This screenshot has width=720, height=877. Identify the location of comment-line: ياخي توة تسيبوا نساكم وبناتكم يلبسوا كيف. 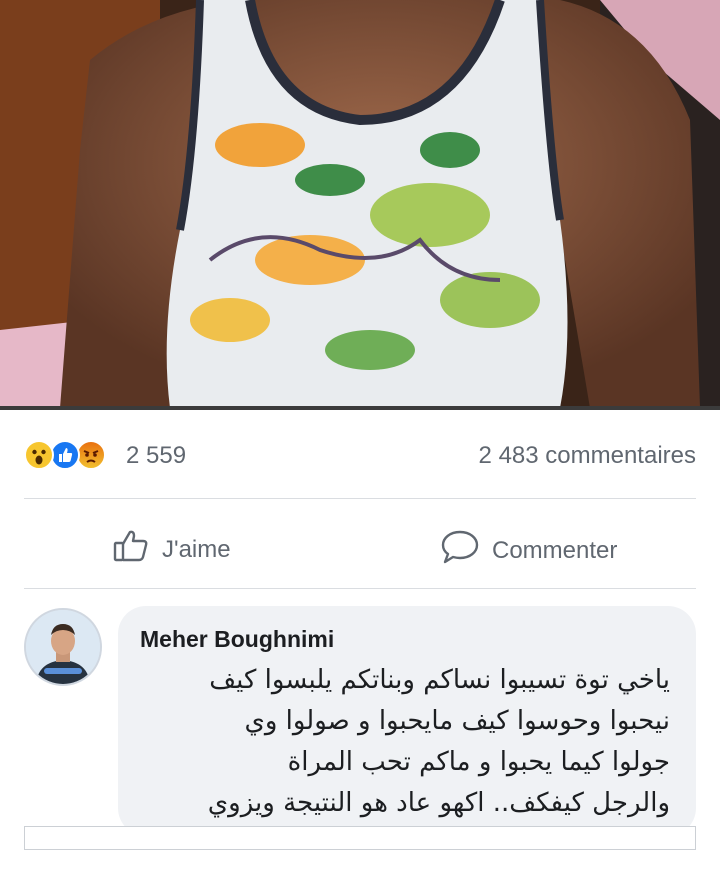
(439, 680).